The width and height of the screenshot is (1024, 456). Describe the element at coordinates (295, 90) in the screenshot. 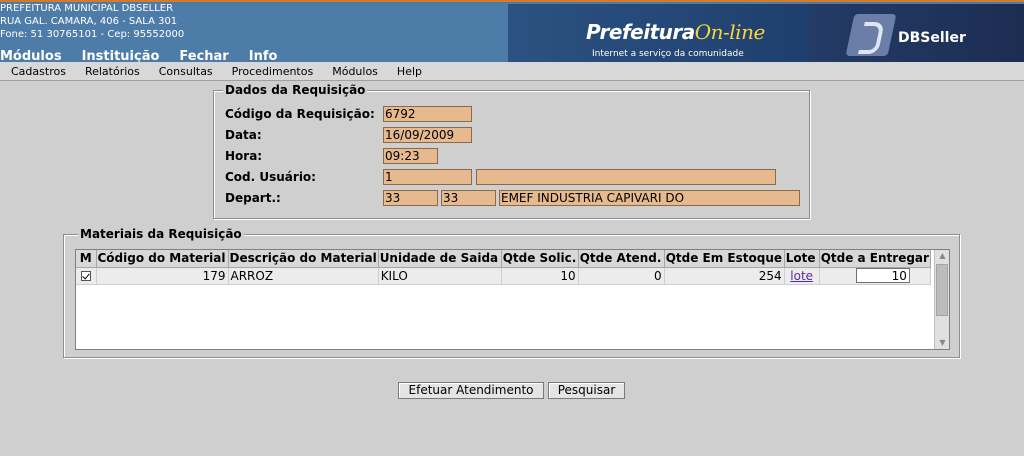

I see `dados-title: Dados da Requisição` at that location.